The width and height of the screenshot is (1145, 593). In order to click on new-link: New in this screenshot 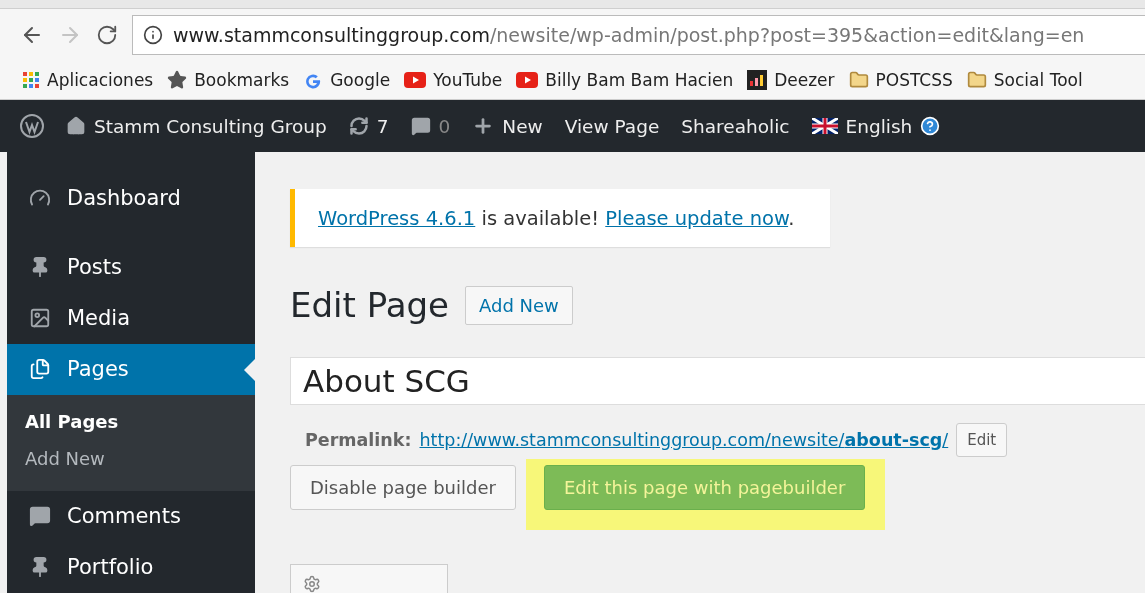, I will do `click(507, 126)`.